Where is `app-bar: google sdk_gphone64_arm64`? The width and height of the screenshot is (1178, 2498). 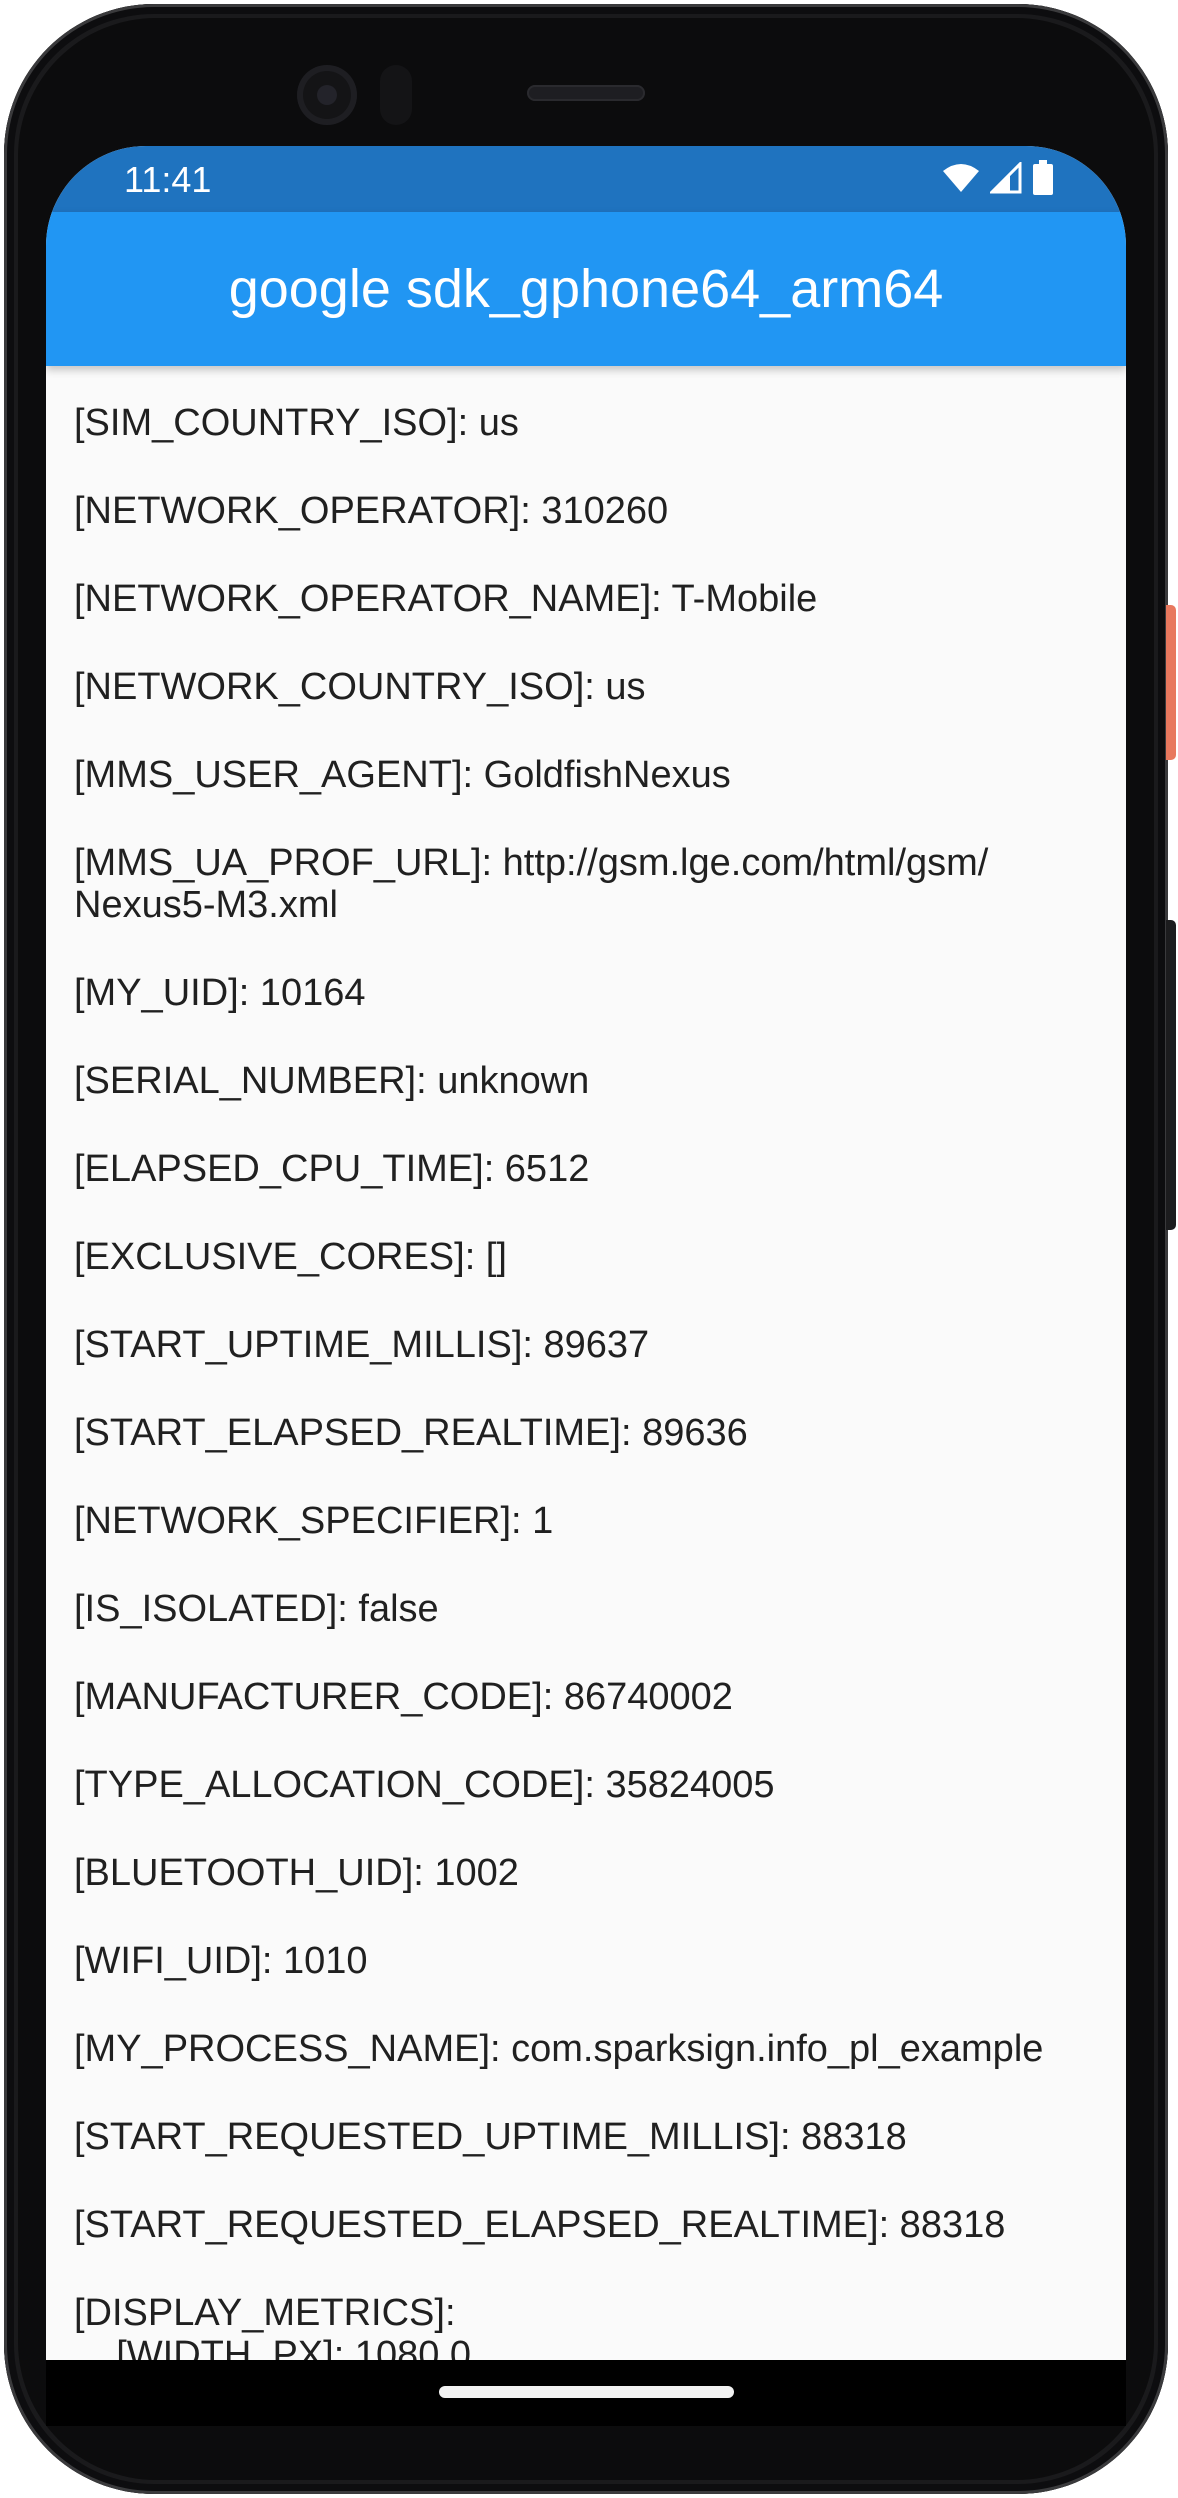
app-bar: google sdk_gphone64_arm64 is located at coordinates (586, 289).